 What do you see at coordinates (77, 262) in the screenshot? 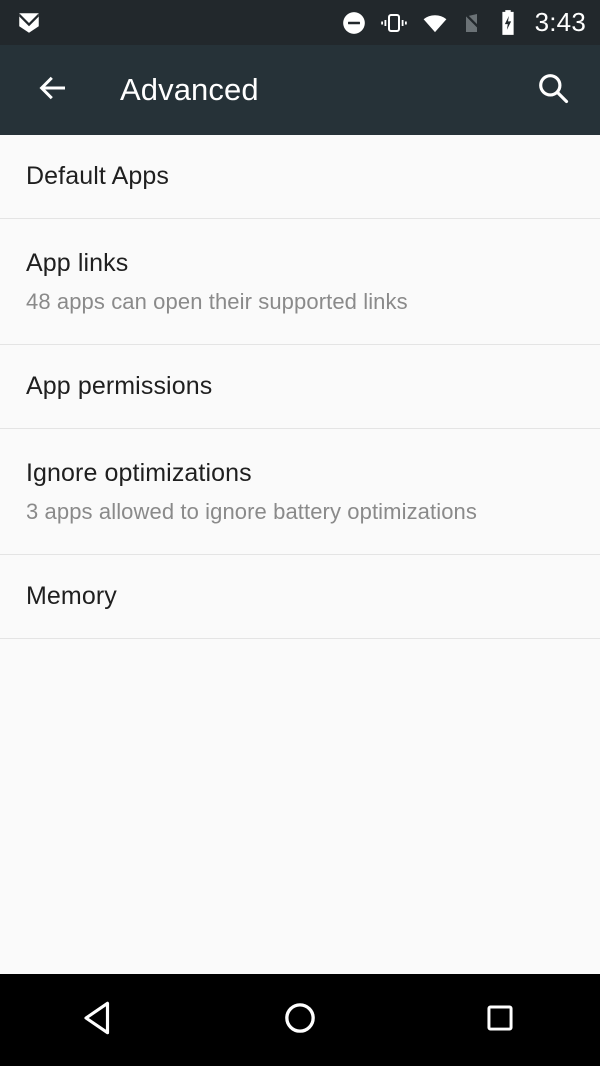
I see `list-item-title: App links` at bounding box center [77, 262].